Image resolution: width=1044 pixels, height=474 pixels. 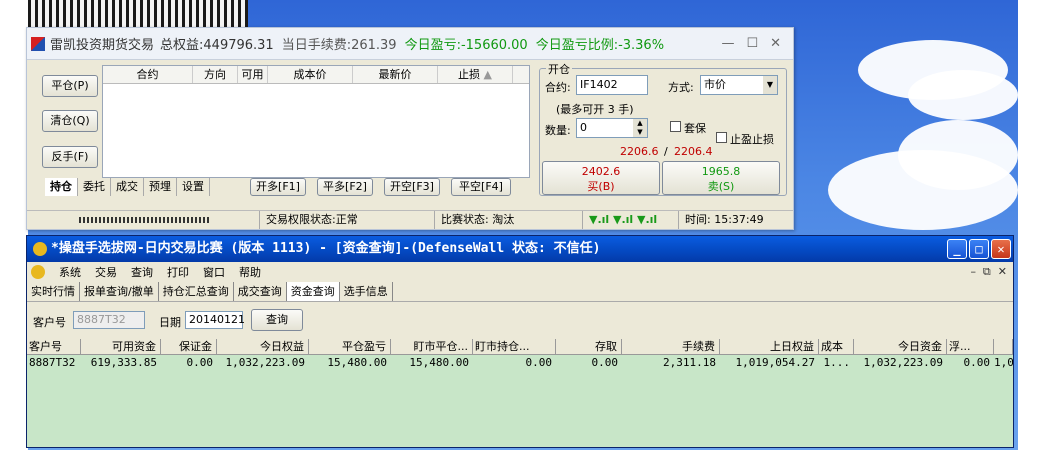 I want to click on cell-close-pl: 15,480.00, so click(x=357, y=362).